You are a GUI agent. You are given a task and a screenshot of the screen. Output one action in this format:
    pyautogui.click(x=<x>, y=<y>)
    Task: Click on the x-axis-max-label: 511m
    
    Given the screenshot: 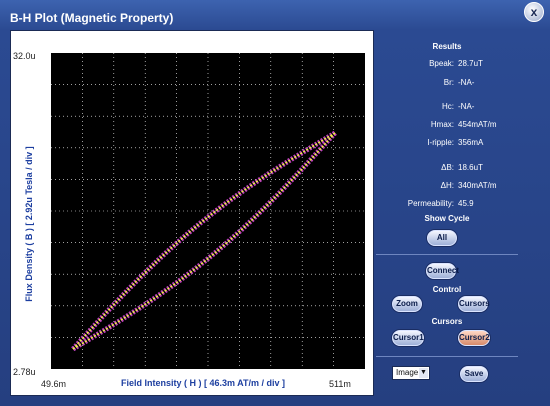 What is the action you would take?
    pyautogui.click(x=340, y=384)
    